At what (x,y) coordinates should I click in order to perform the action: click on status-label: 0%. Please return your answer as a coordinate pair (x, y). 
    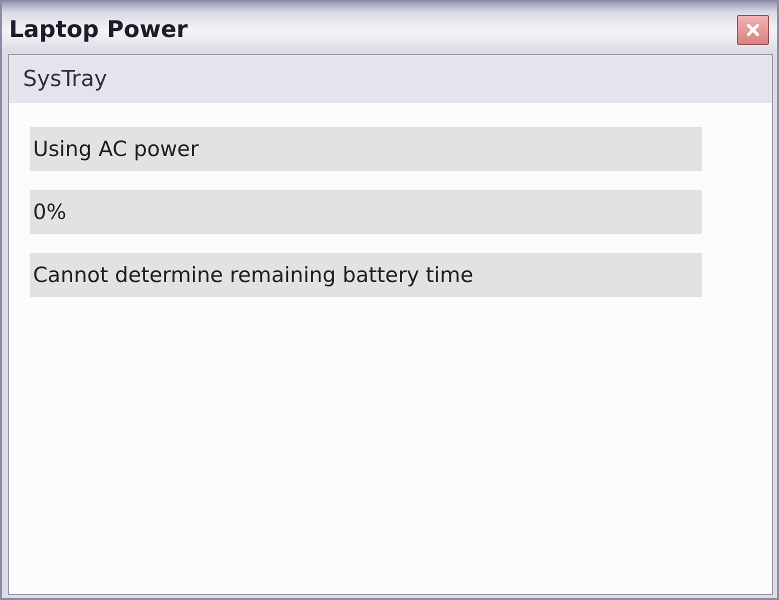
    Looking at the image, I should click on (366, 212).